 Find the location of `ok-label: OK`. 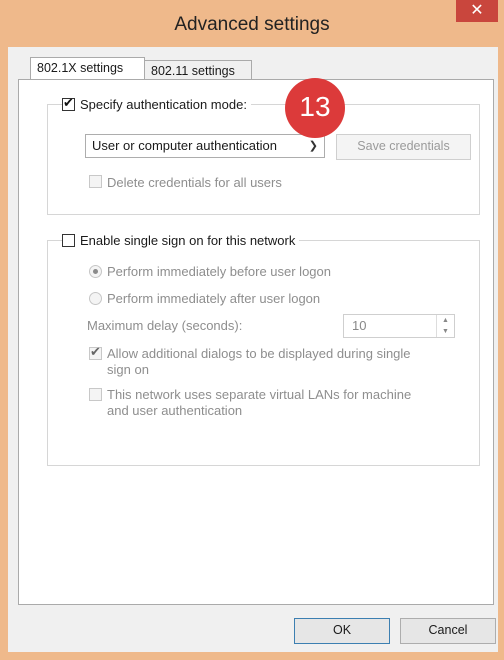

ok-label: OK is located at coordinates (342, 630).